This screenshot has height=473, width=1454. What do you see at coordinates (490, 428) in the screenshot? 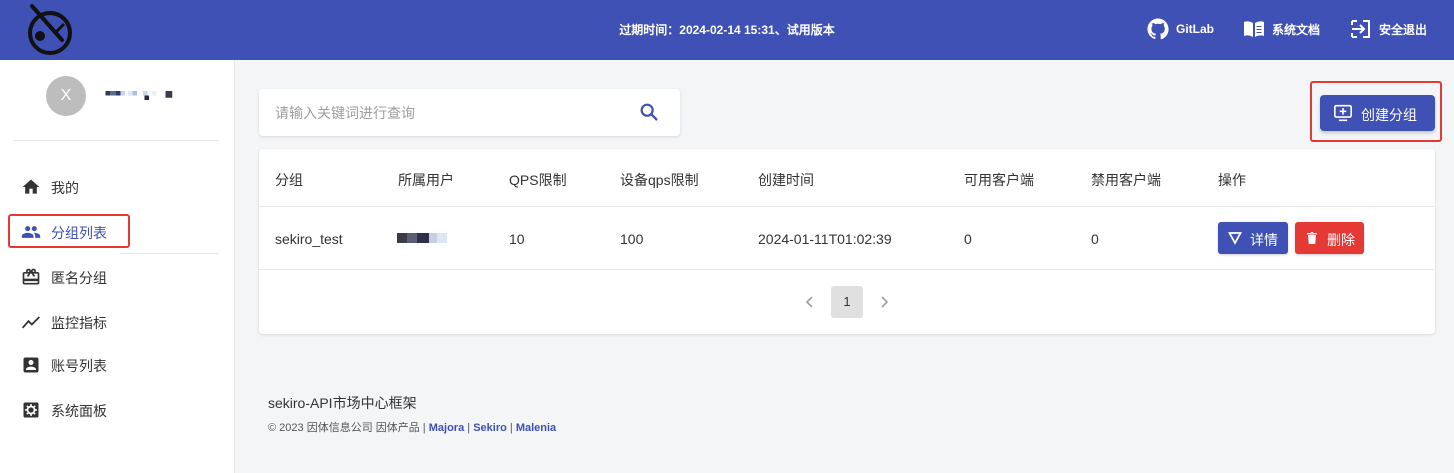
I see `sekiro-link: Sekiro` at bounding box center [490, 428].